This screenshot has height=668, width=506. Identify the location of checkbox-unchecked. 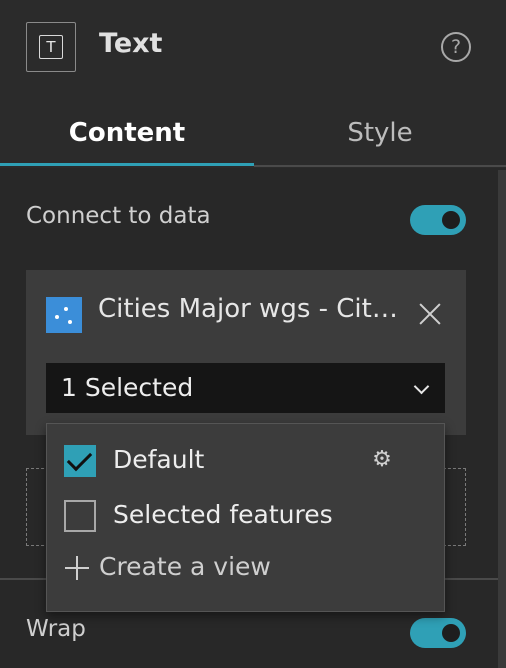
(80, 516).